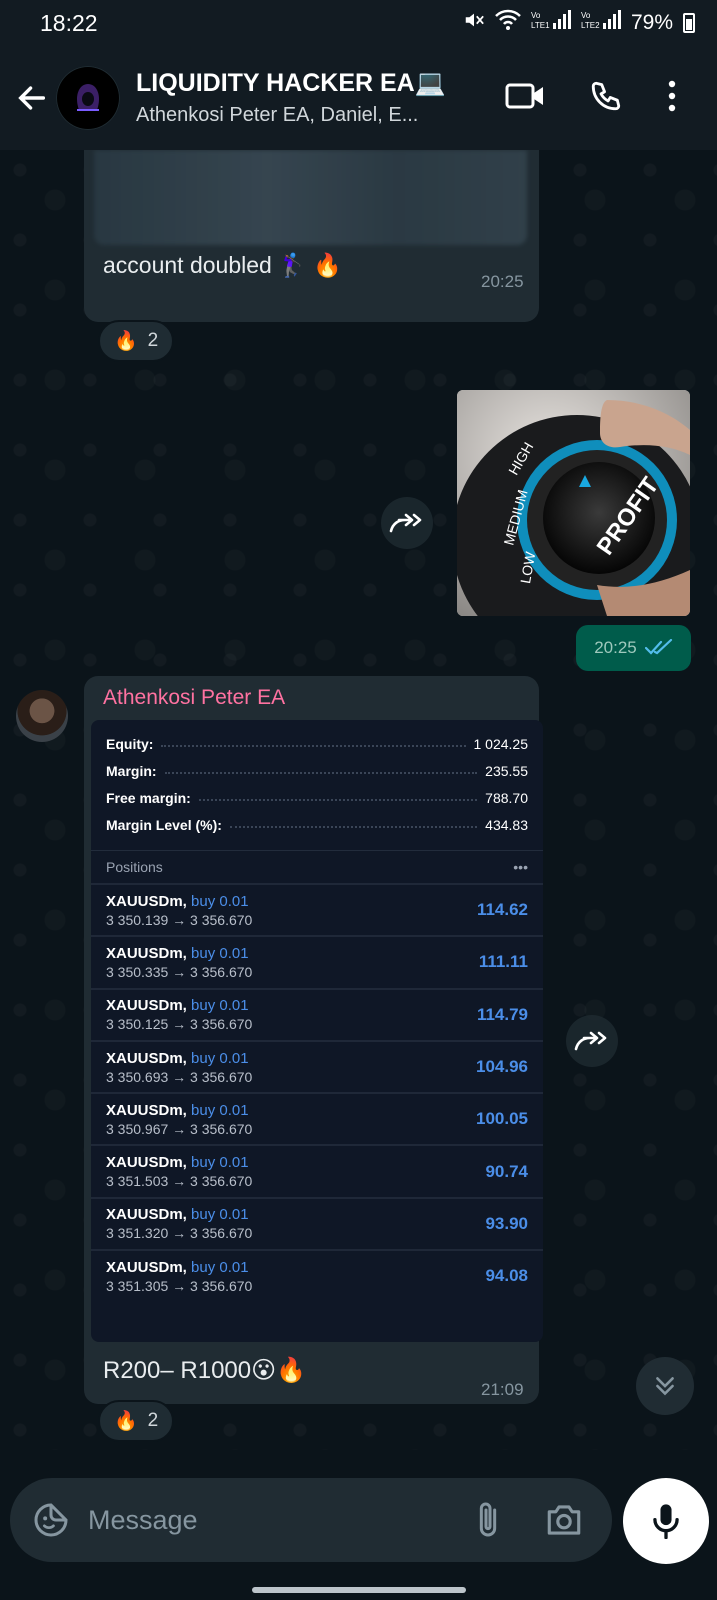  I want to click on position-profit: 93.90, so click(506, 1223).